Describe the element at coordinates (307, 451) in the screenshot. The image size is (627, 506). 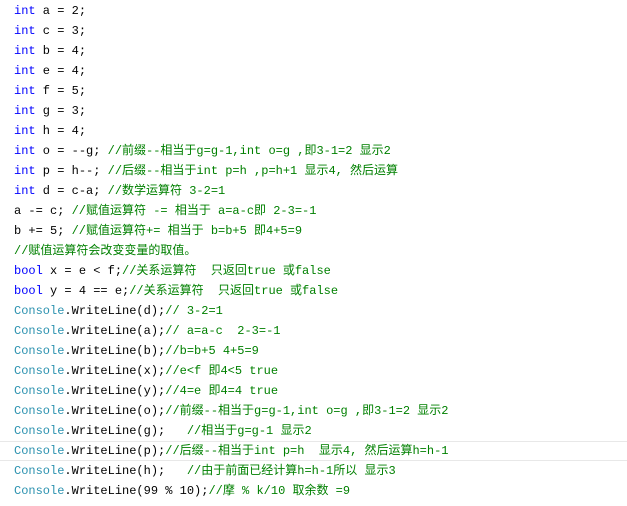
I see `code-comment: //后缀--相当于int p=h 显示4, 然后运算h=h-1` at that location.